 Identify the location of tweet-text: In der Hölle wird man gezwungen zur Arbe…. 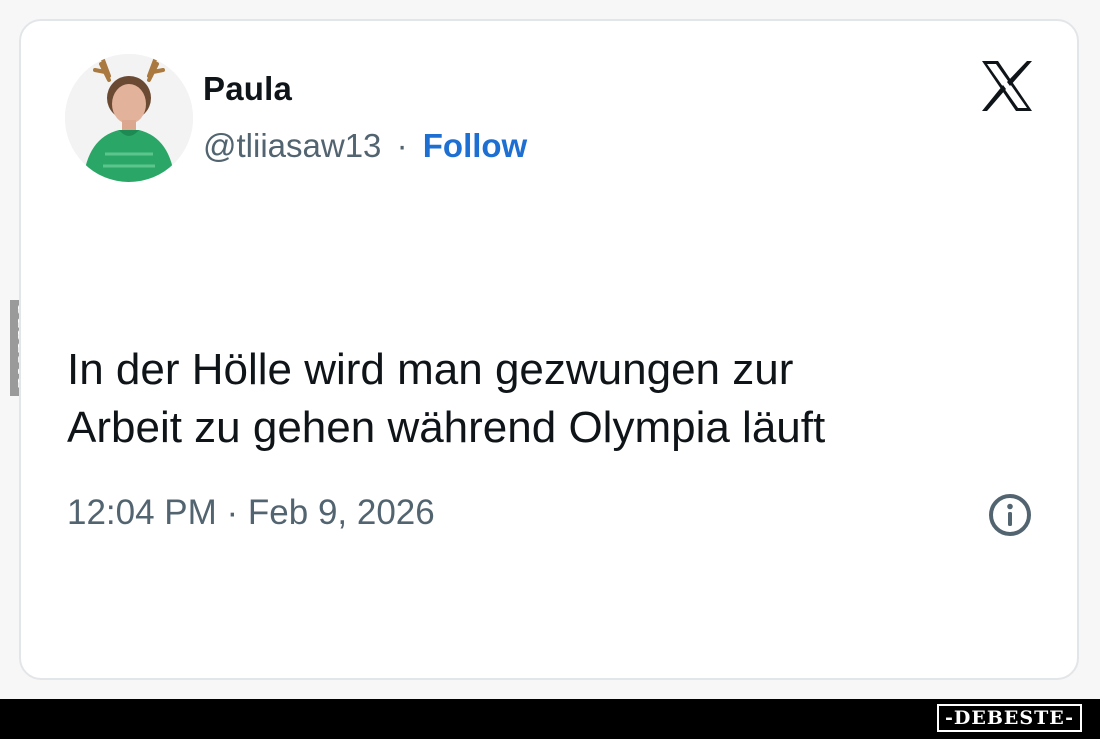
(547, 399).